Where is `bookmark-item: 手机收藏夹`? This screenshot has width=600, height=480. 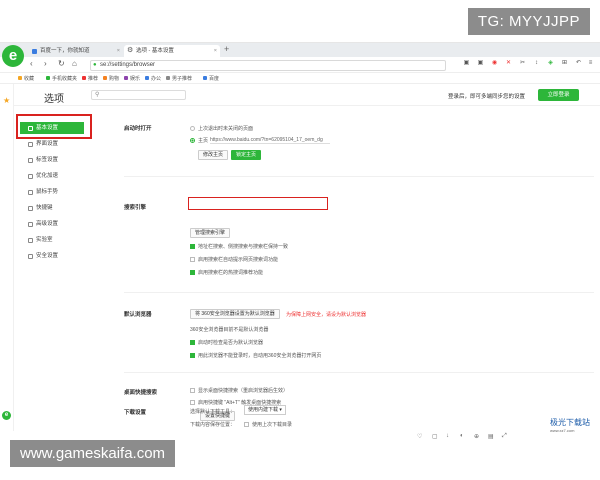
bookmark-item: 手机收藏夹 is located at coordinates (61, 78).